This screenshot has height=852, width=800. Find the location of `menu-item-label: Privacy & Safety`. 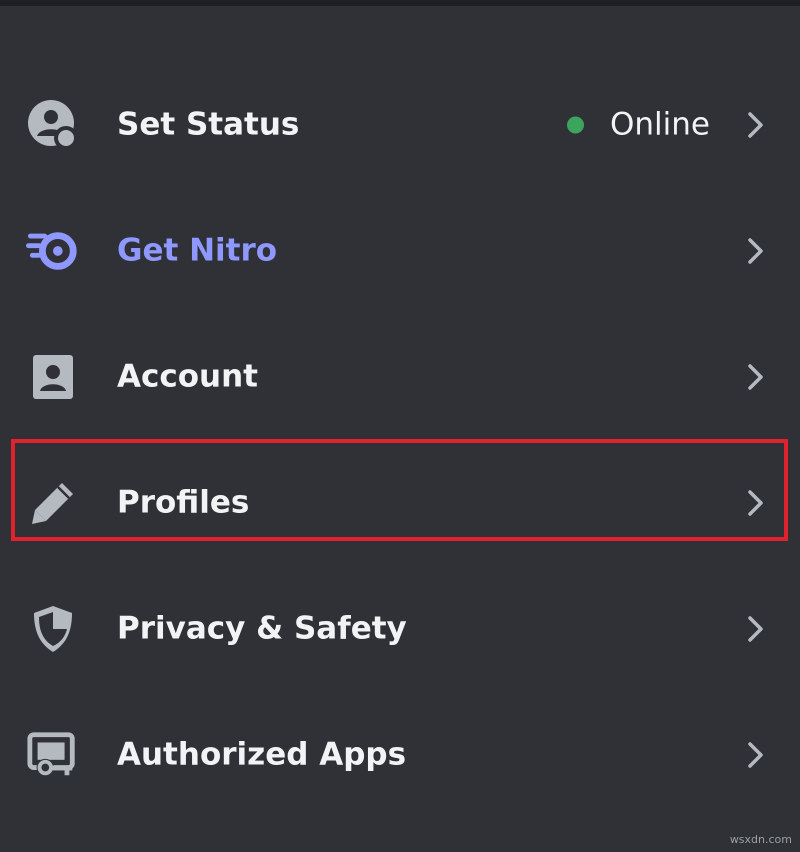

menu-item-label: Privacy & Safety is located at coordinates (262, 628).